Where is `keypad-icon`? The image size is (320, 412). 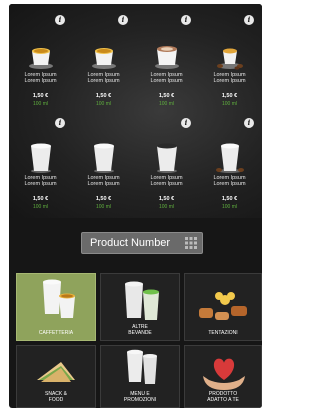
keypad-icon is located at coordinates (191, 243).